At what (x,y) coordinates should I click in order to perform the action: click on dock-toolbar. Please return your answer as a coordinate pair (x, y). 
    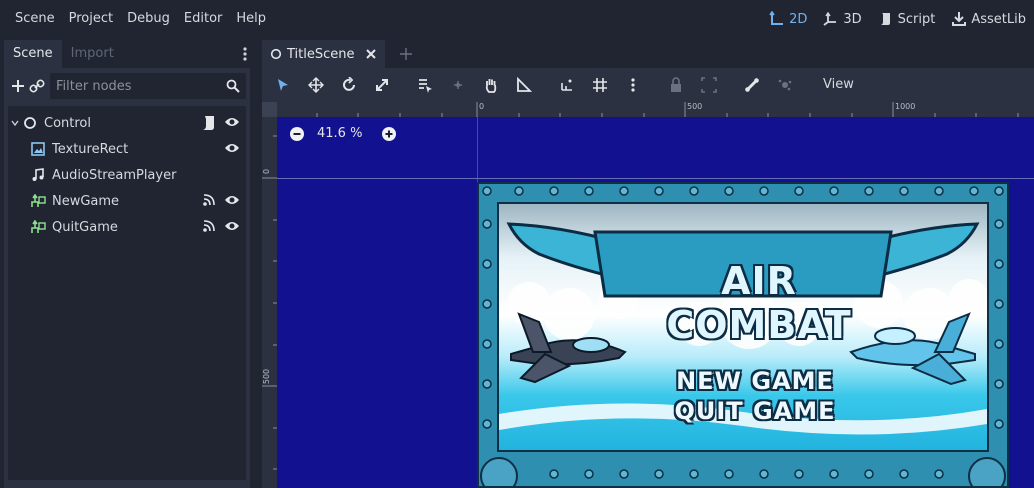
    Looking at the image, I should click on (127, 86).